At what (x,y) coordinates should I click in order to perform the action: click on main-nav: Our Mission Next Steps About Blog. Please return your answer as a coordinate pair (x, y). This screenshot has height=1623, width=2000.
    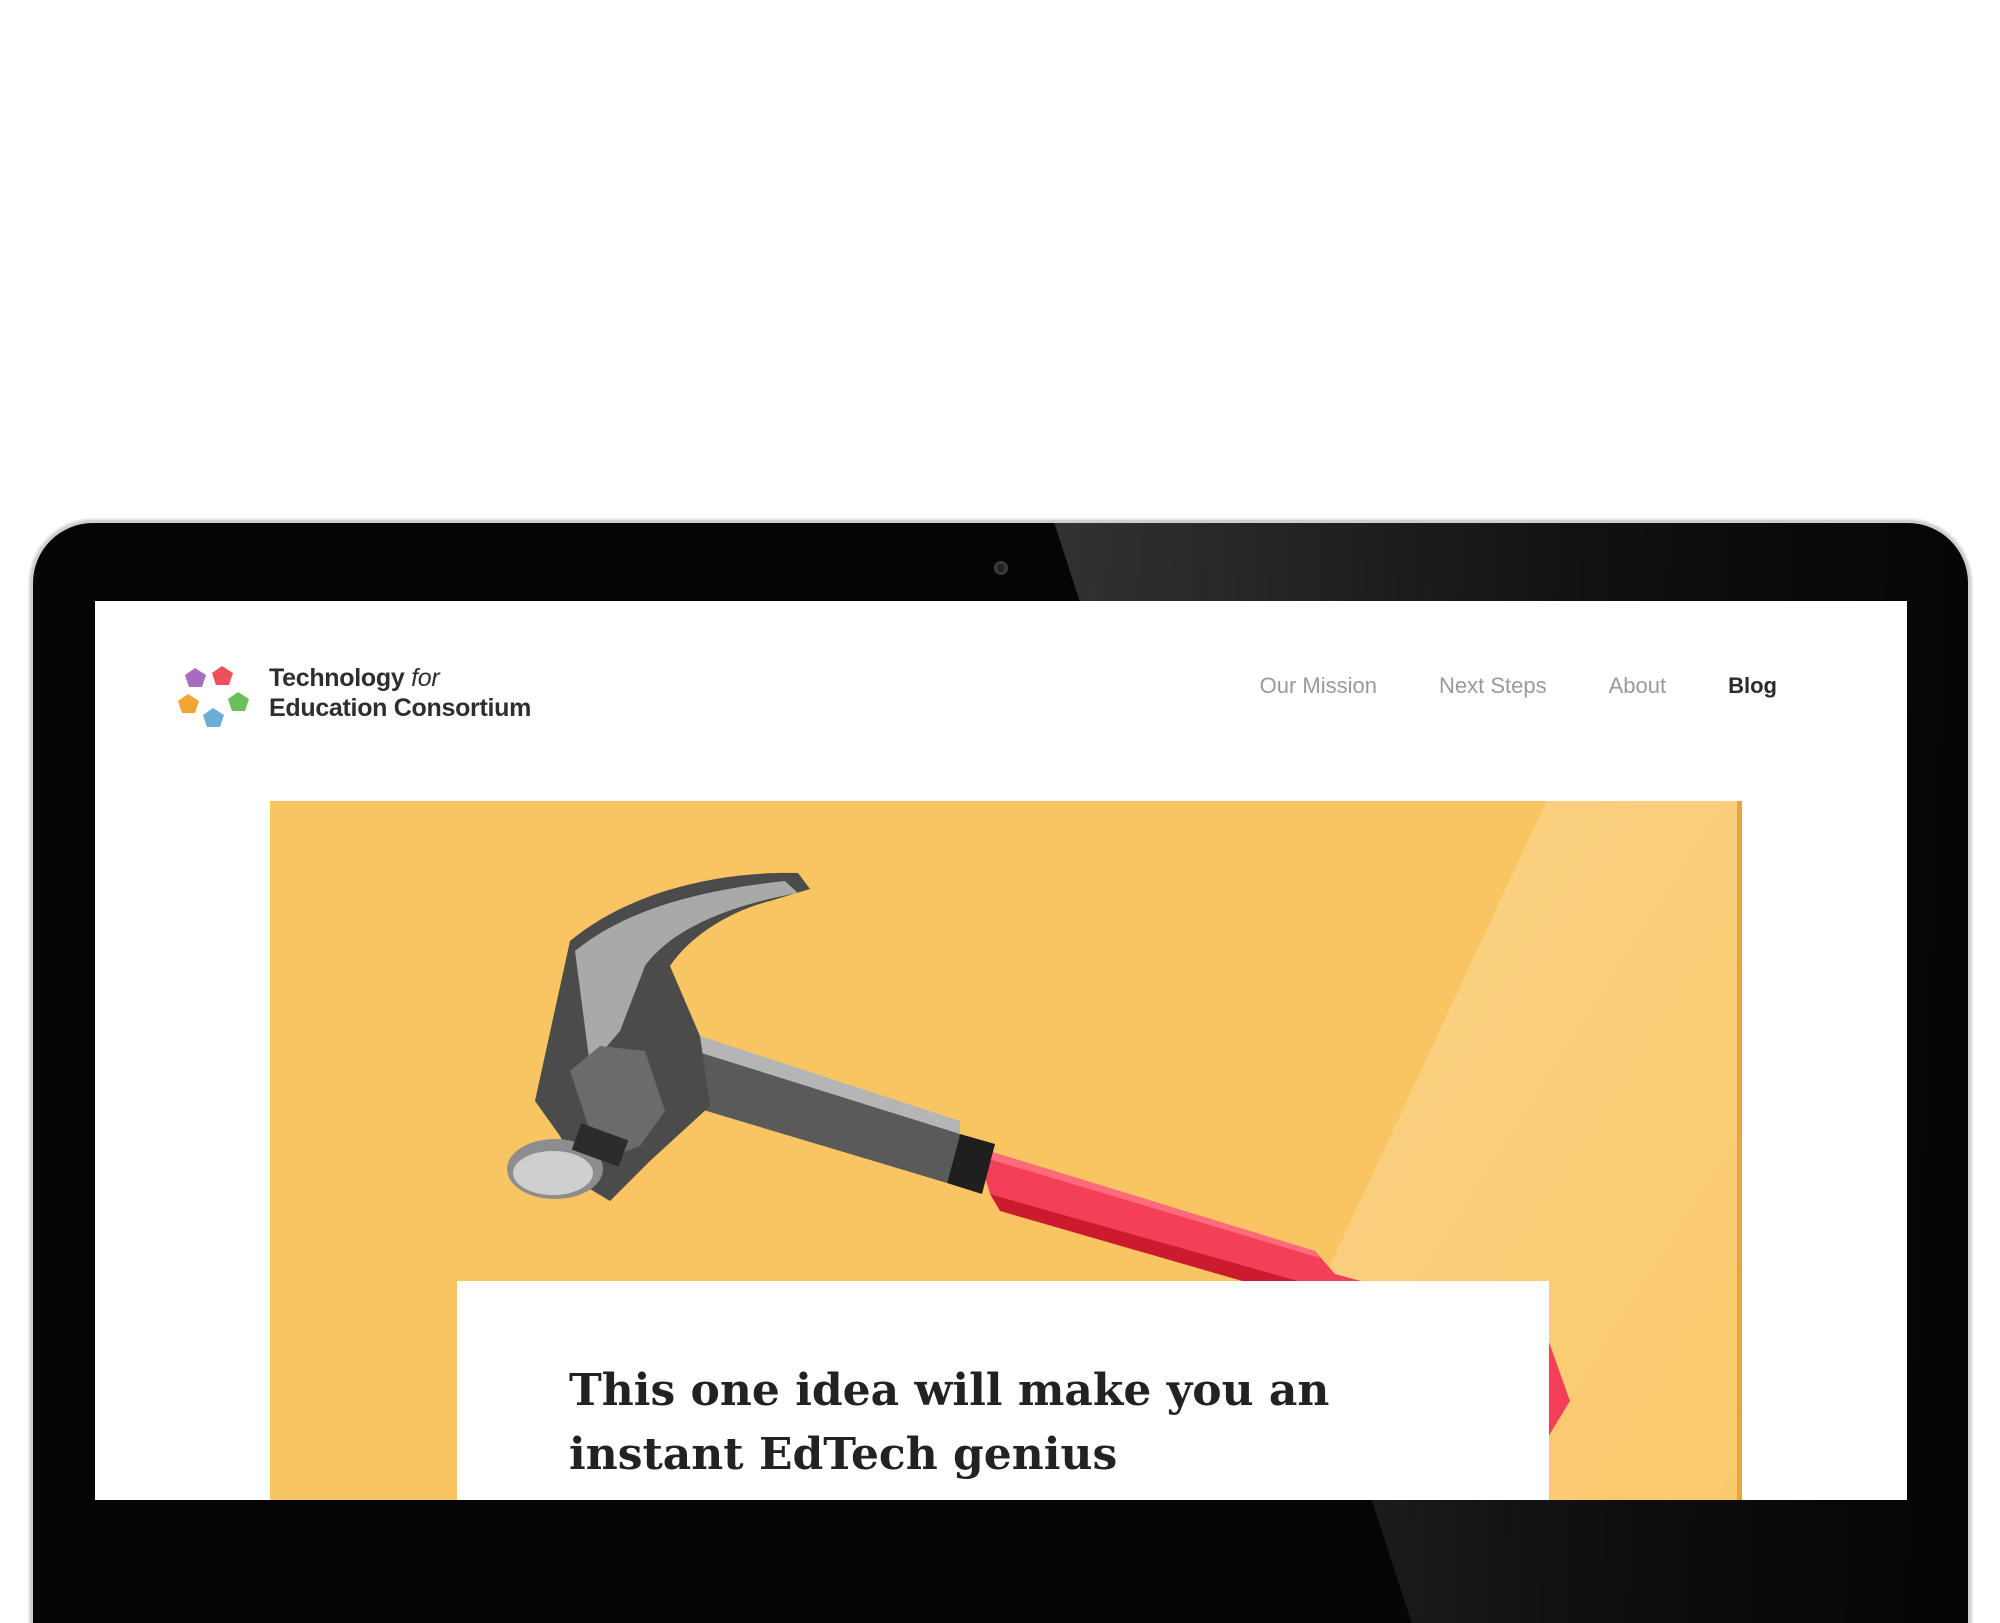
    Looking at the image, I should click on (1518, 686).